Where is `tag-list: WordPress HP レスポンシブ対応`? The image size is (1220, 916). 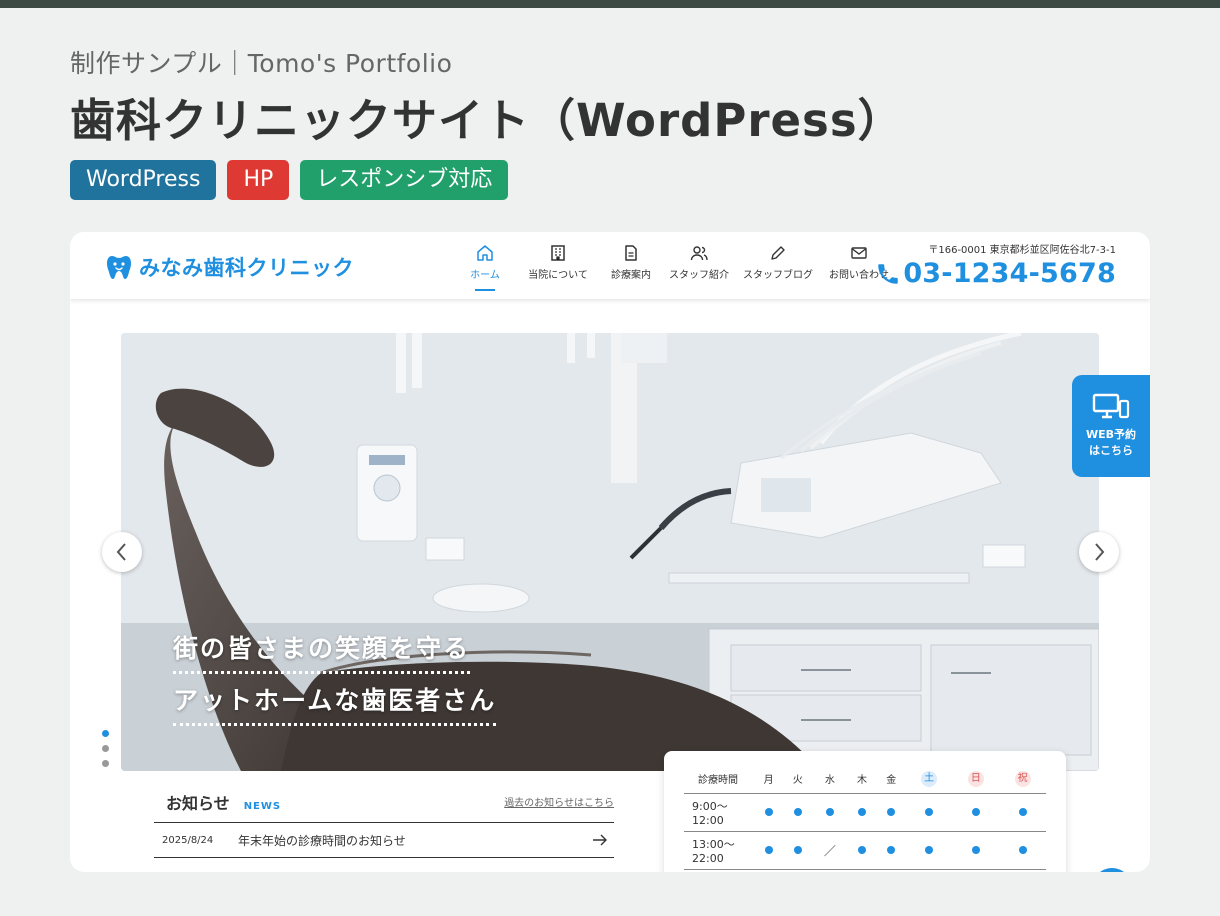
tag-list: WordPress HP レスポンシブ対応 is located at coordinates (289, 180).